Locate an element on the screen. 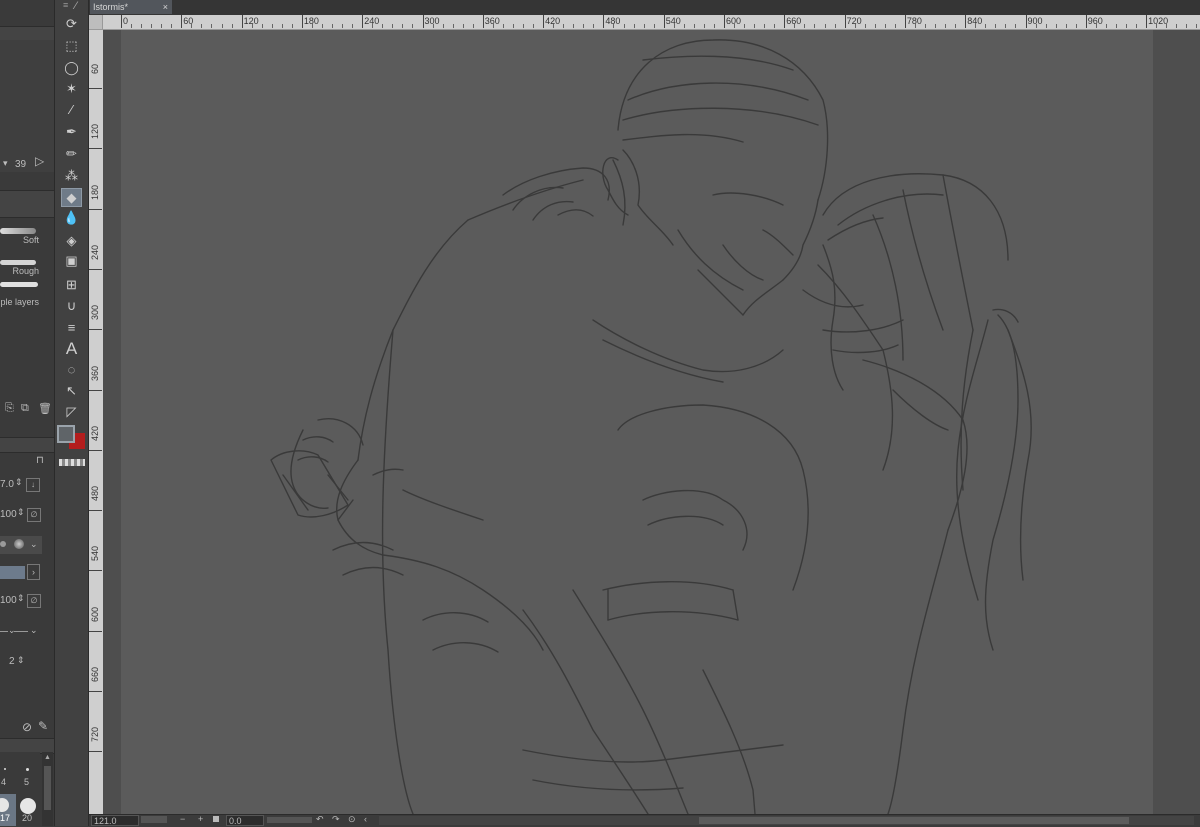  size-cell-selected: 17 is located at coordinates (8, 810).